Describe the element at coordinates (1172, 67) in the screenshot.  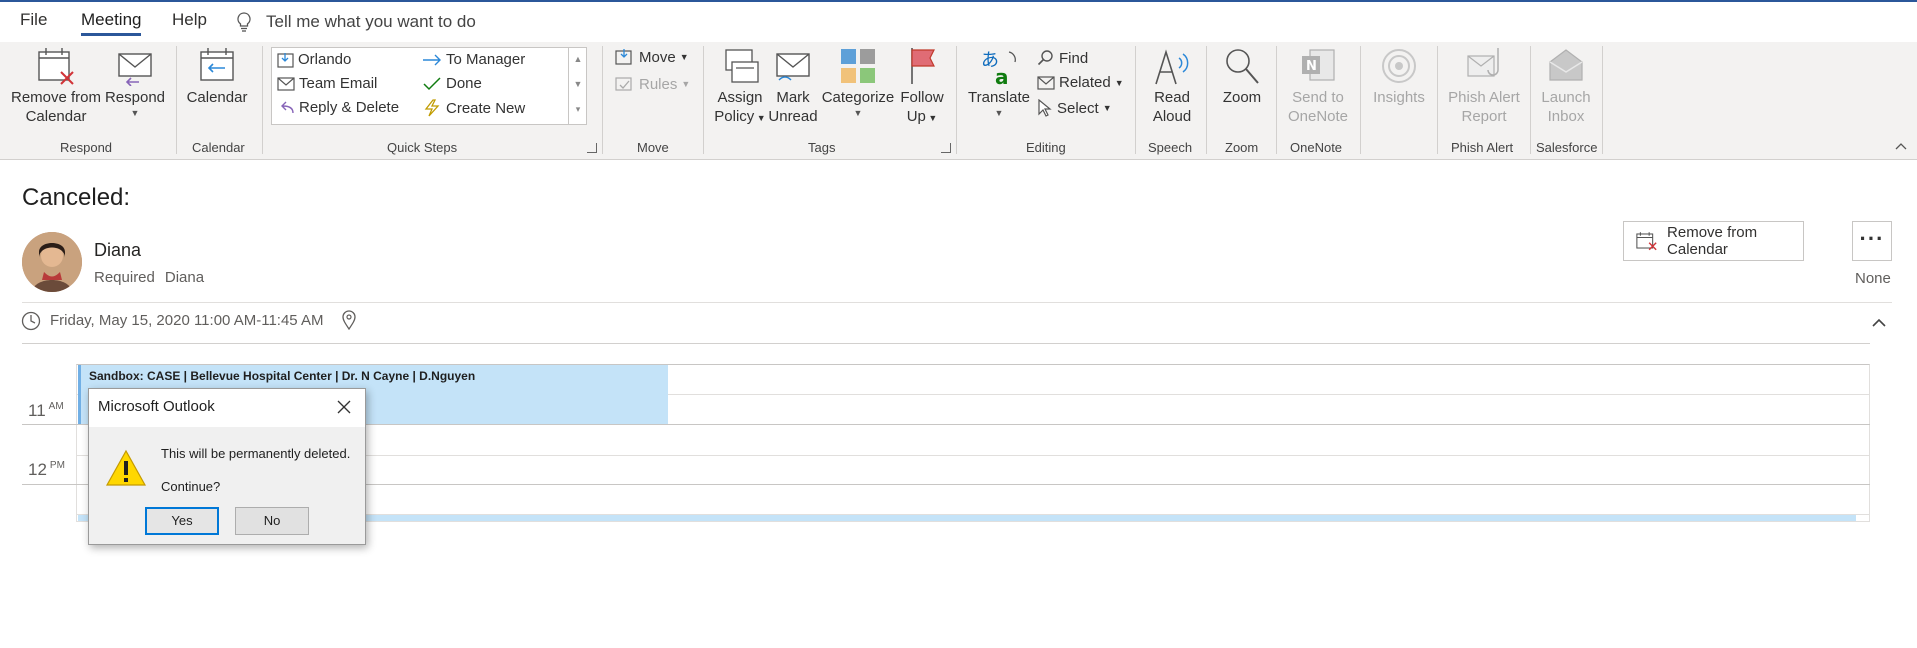
I see `read-aloud-icon` at that location.